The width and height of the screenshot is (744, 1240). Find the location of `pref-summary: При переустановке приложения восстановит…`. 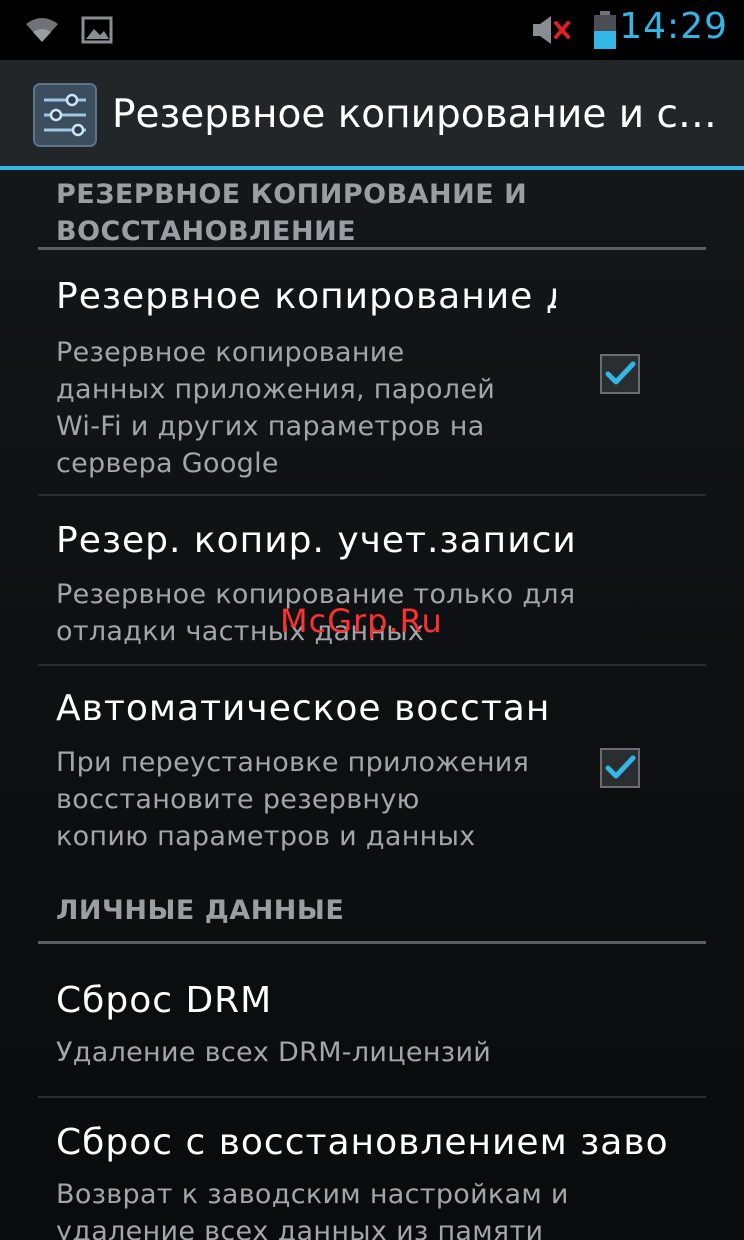

pref-summary: При переустановке приложения восстановит… is located at coordinates (316, 799).